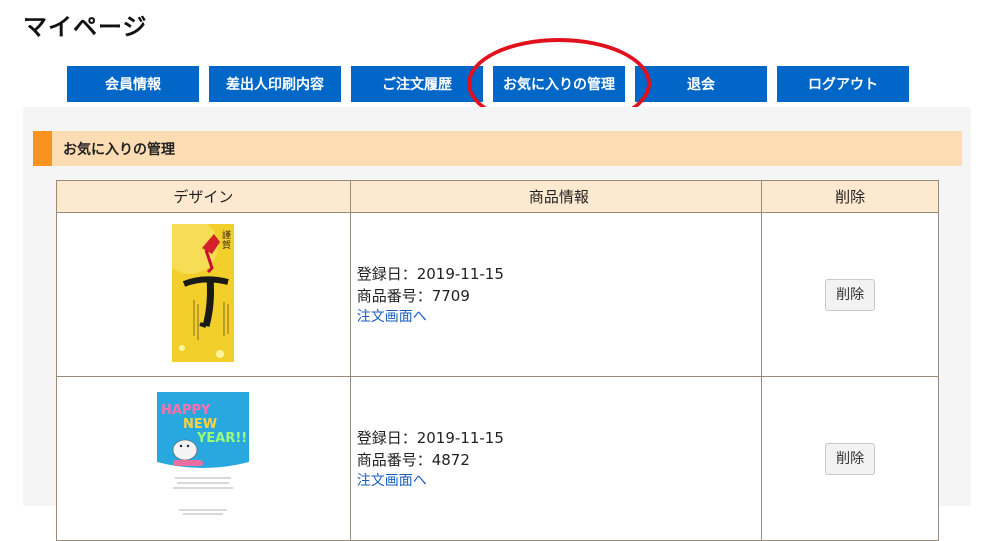 This screenshot has width=993, height=541. What do you see at coordinates (198, 291) in the screenshot?
I see `new-year-card-yellow-thumbnail: 謹 賀` at bounding box center [198, 291].